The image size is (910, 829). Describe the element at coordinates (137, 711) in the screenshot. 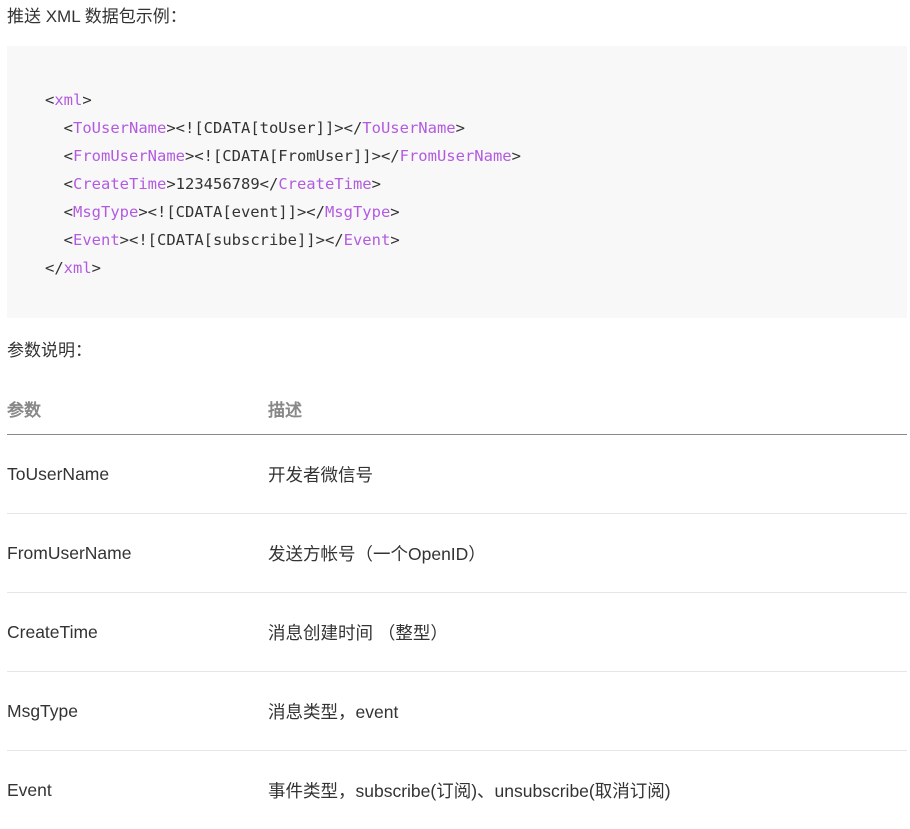

I see `param-name: MsgType` at that location.